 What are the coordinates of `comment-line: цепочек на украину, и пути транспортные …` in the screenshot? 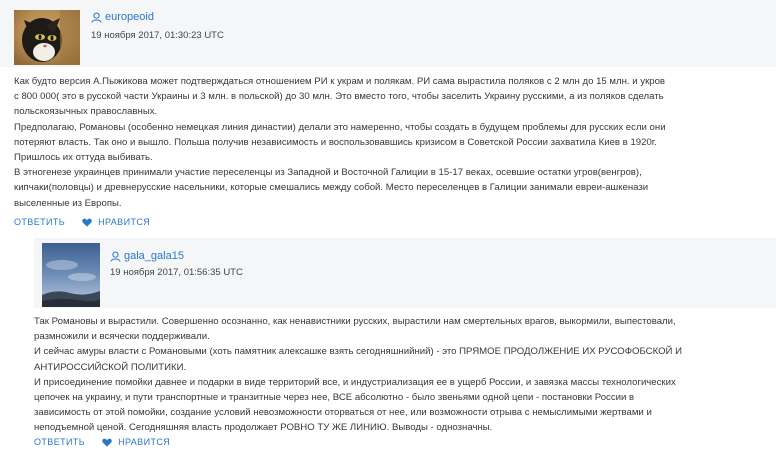 It's located at (334, 398).